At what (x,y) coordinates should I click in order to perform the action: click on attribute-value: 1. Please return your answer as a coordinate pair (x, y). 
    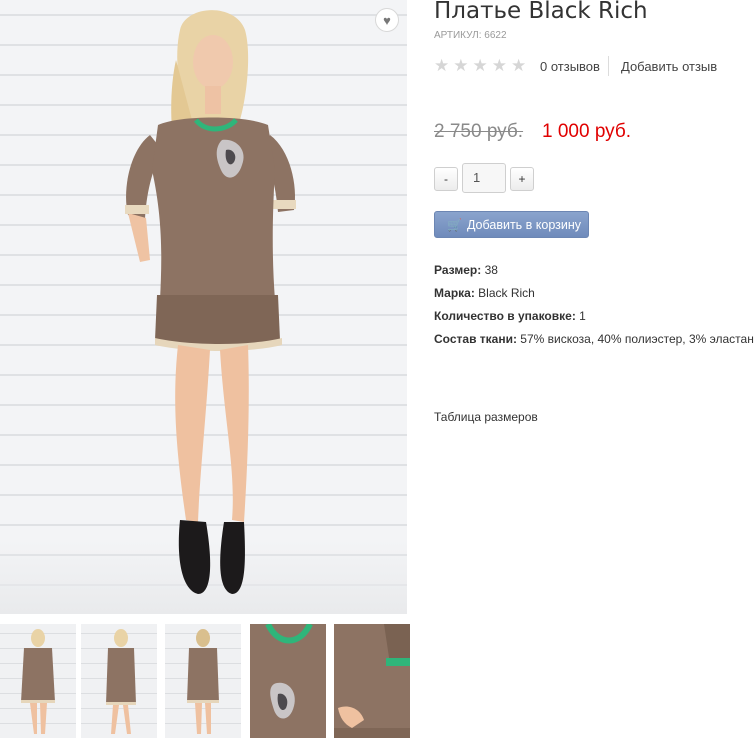
    Looking at the image, I should click on (582, 316).